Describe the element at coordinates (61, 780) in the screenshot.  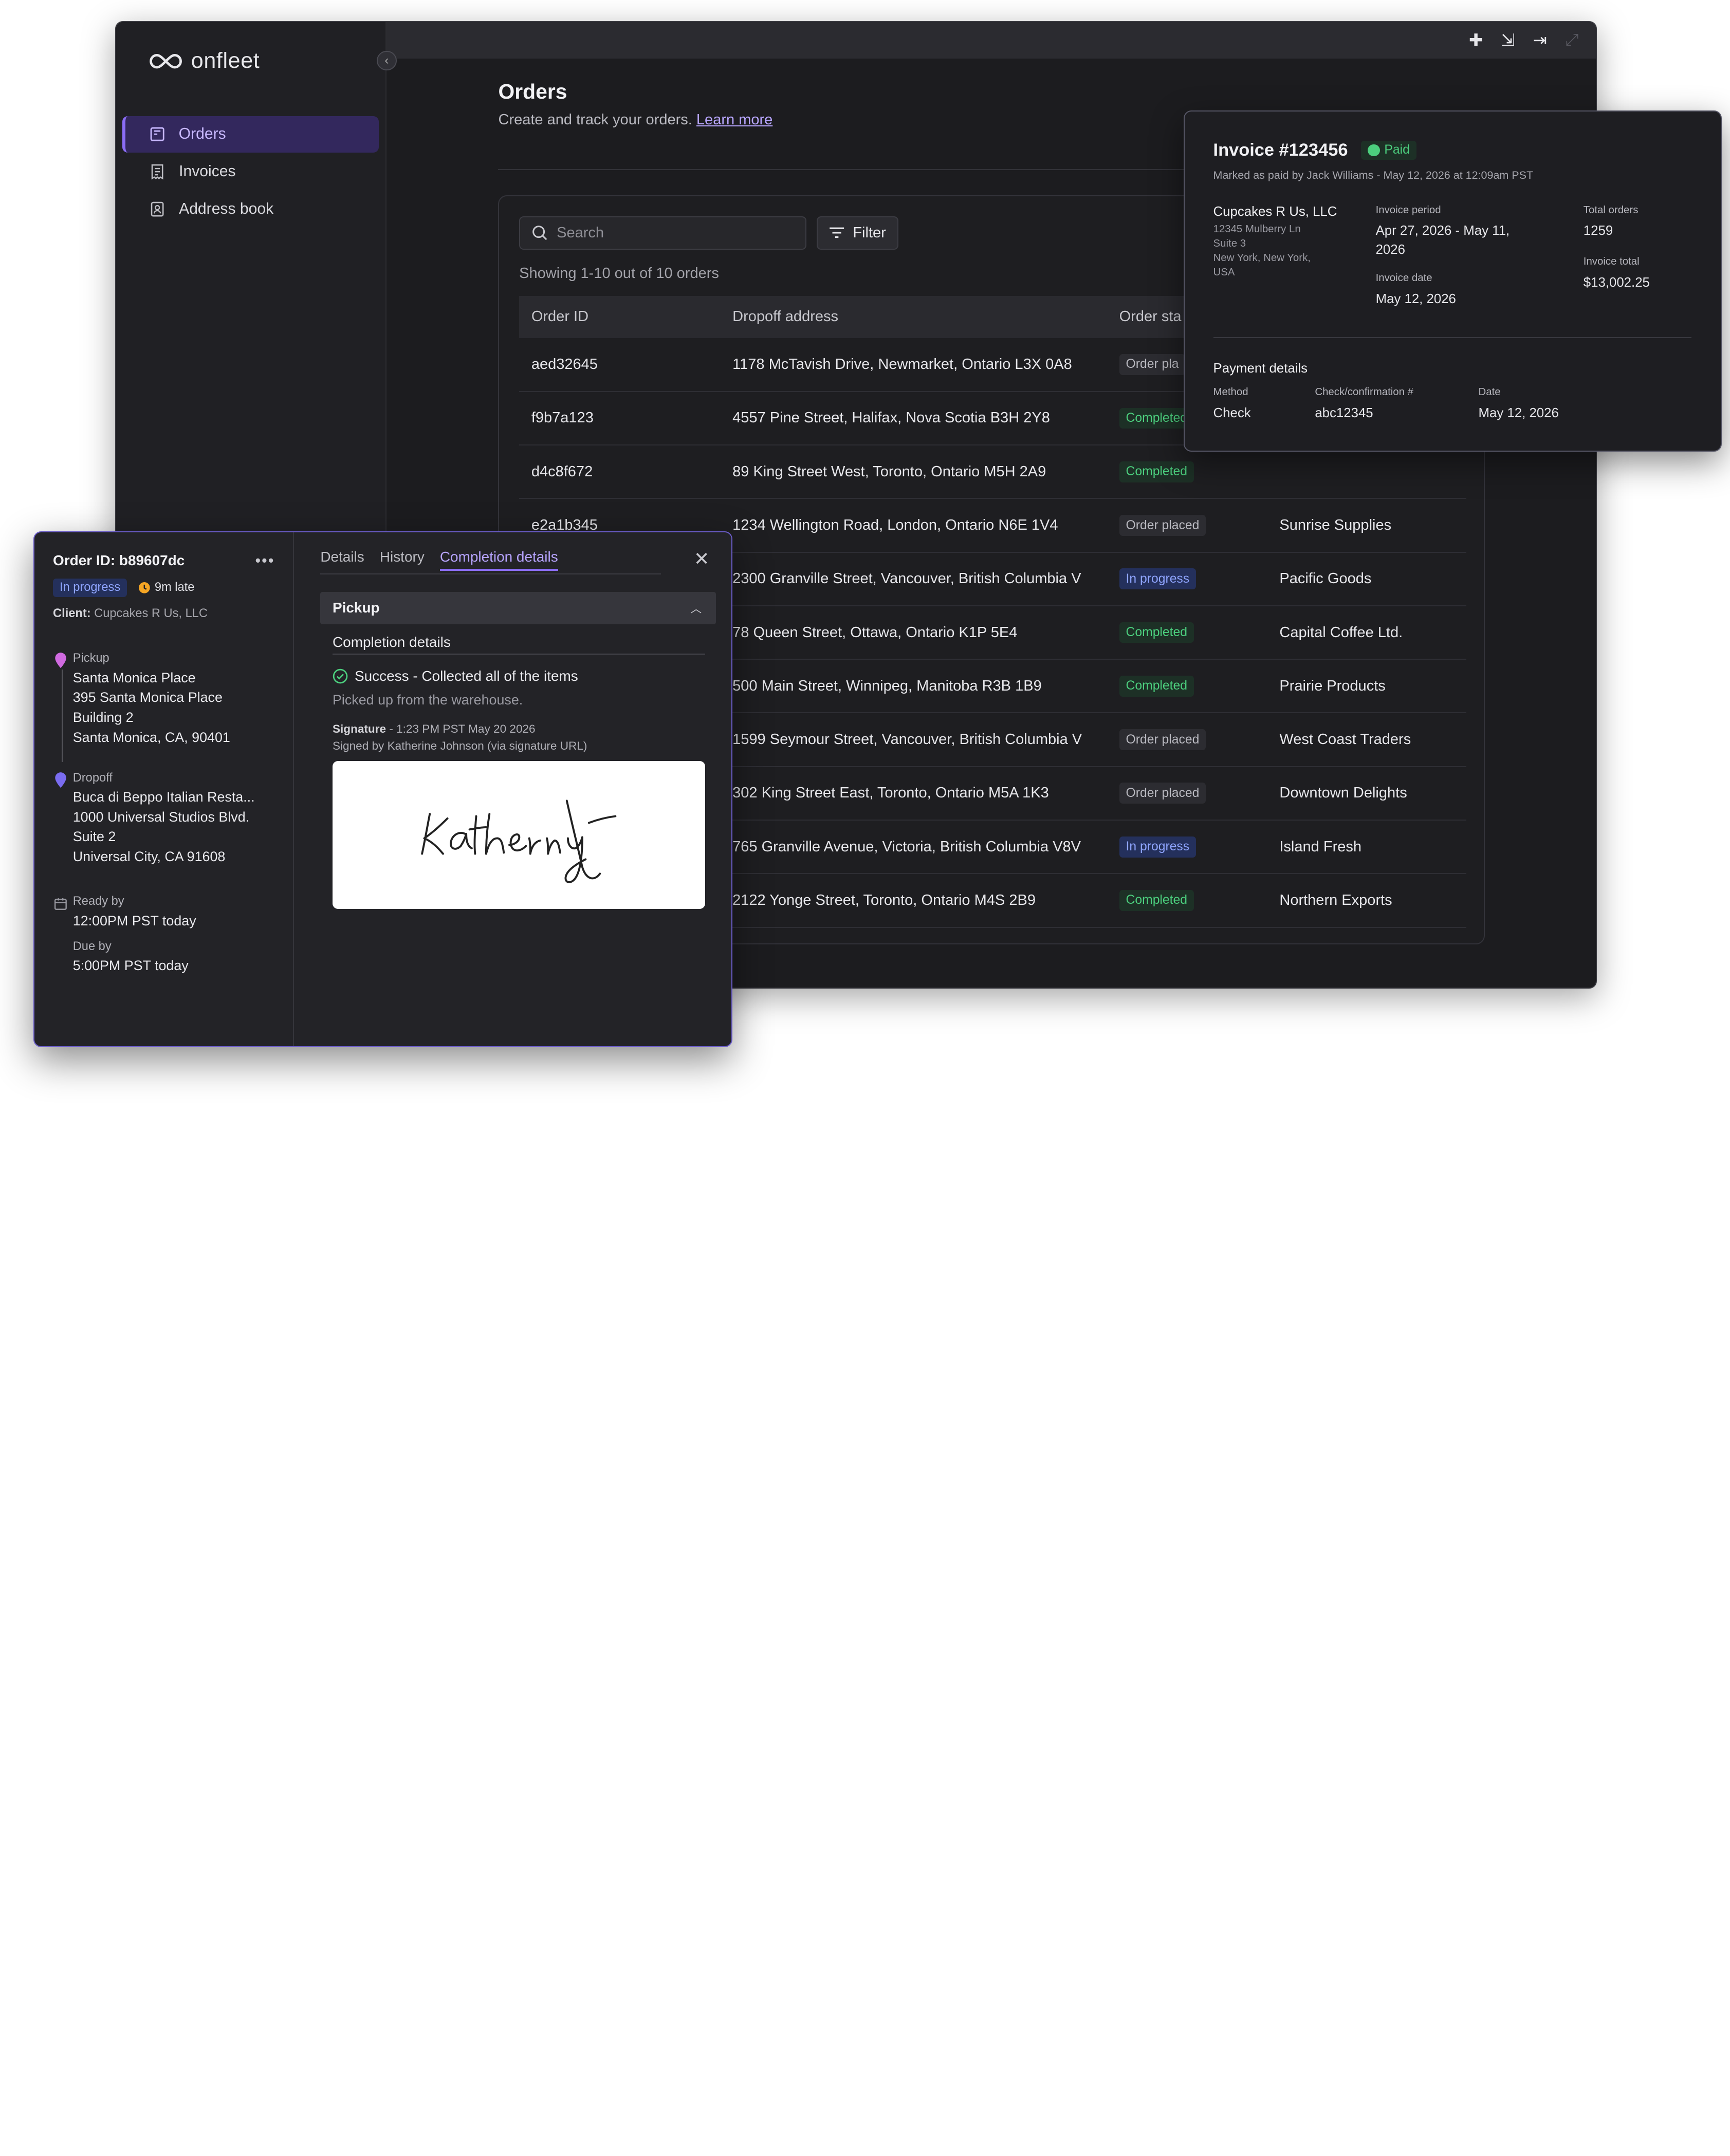
I see `dropoff-pin-icon` at that location.